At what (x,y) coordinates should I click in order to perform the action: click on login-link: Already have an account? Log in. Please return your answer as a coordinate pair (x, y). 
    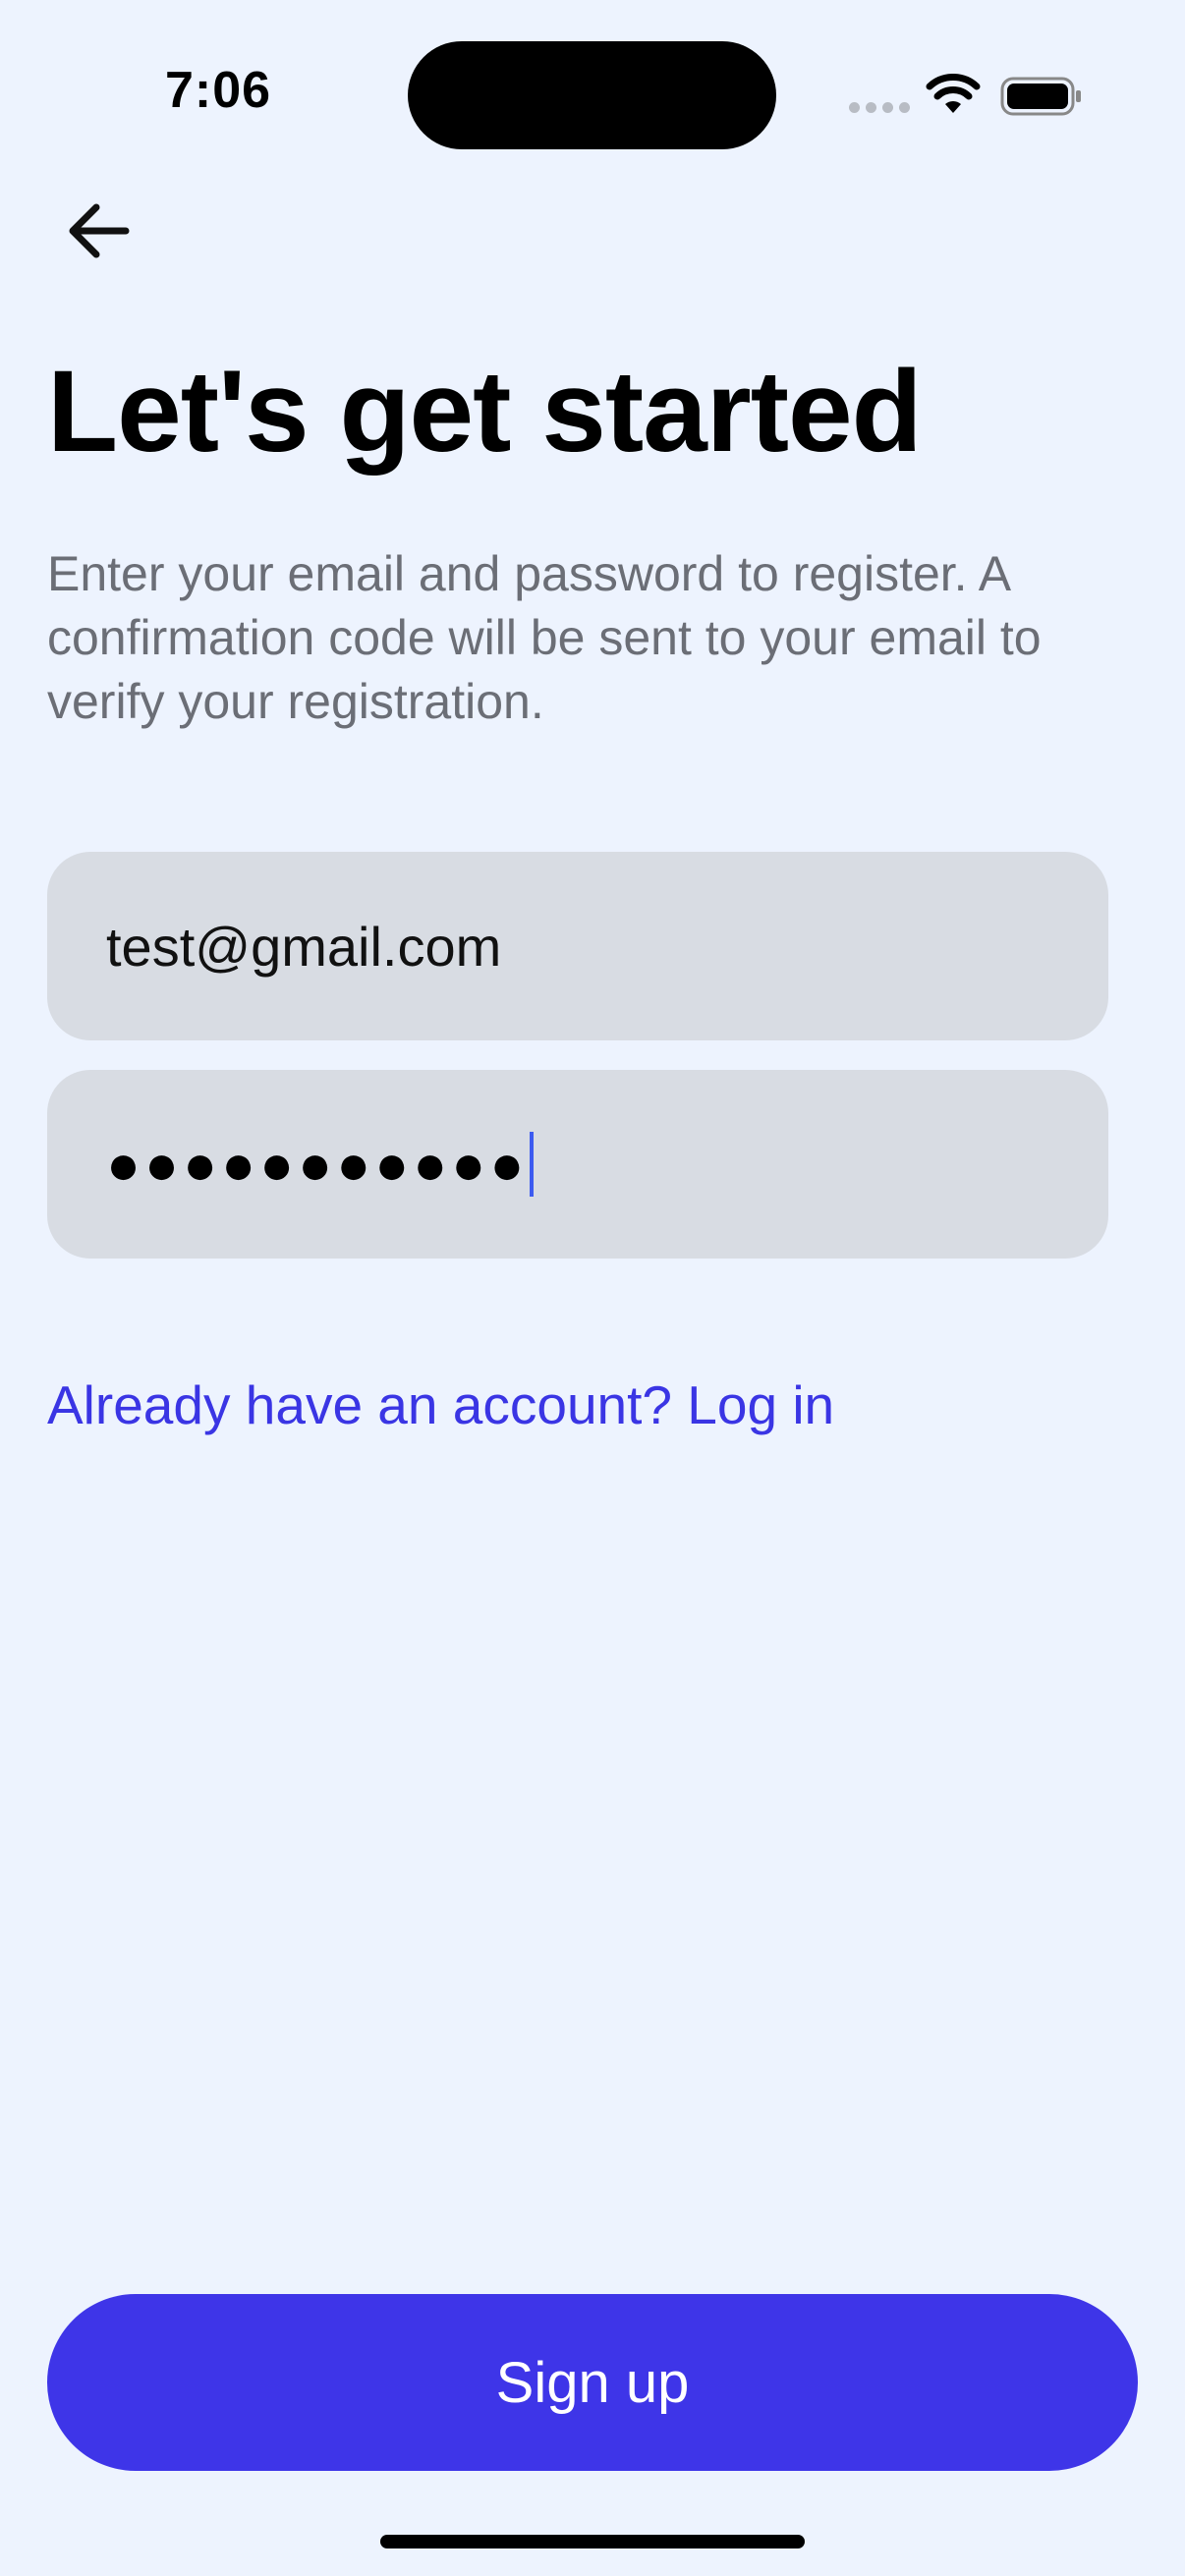
    Looking at the image, I should click on (441, 1404).